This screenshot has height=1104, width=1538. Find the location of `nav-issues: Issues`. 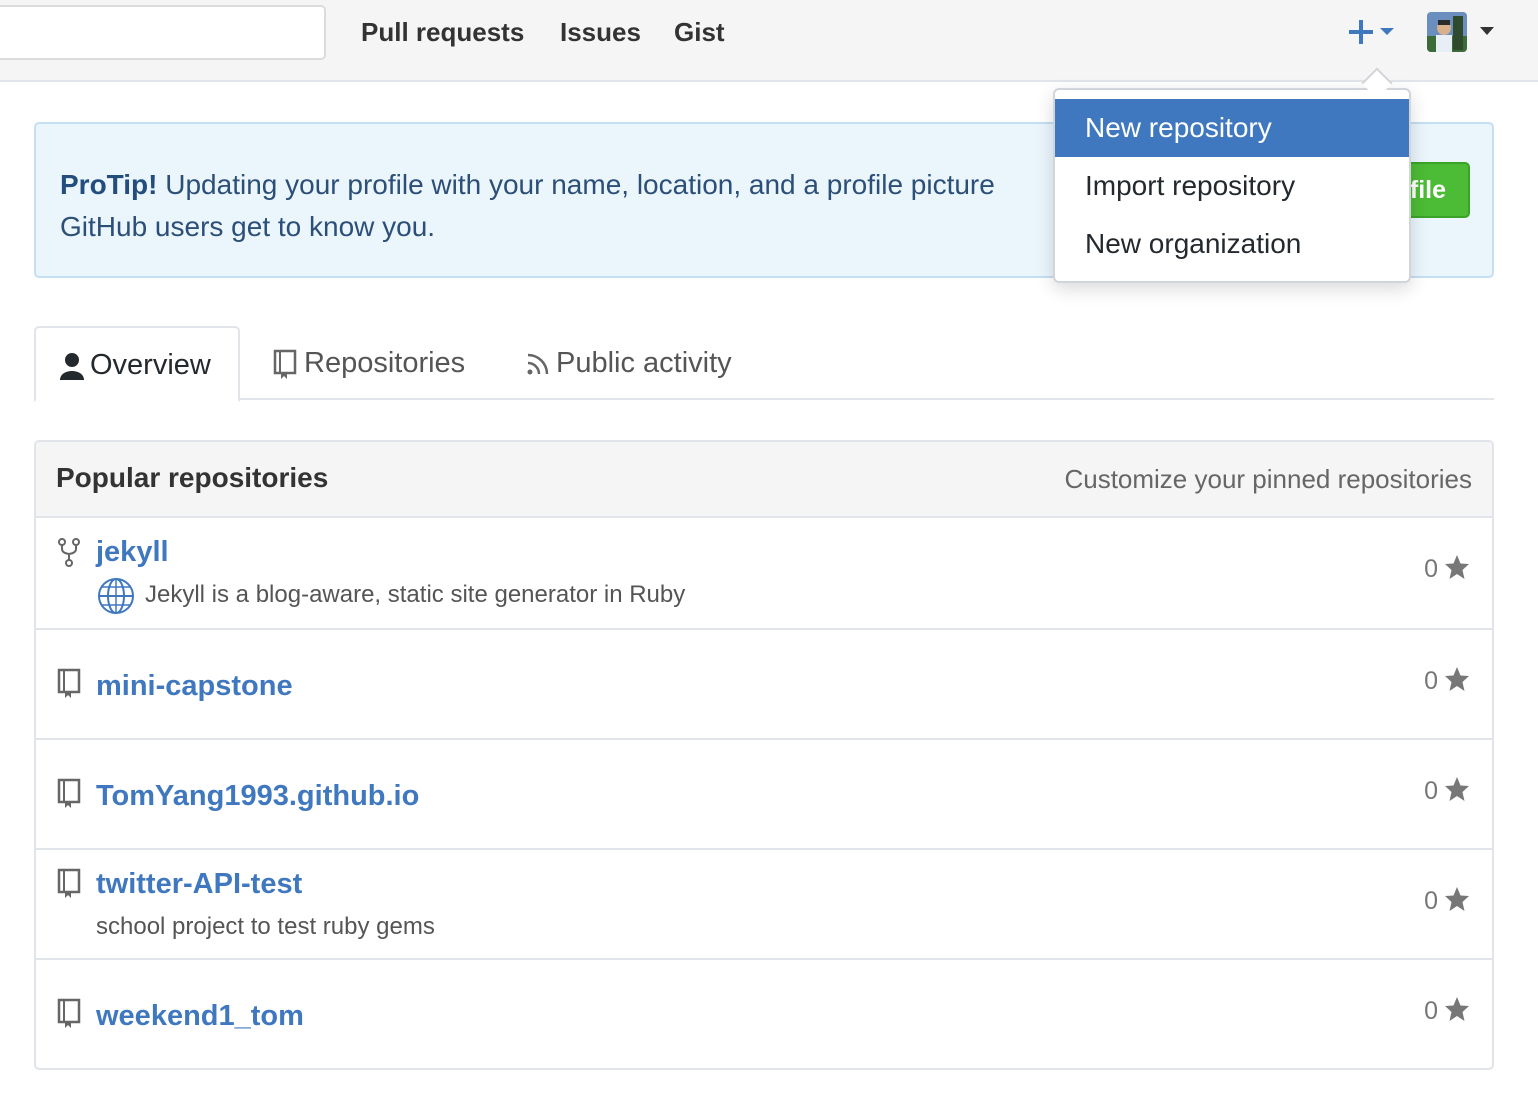

nav-issues: Issues is located at coordinates (600, 32).